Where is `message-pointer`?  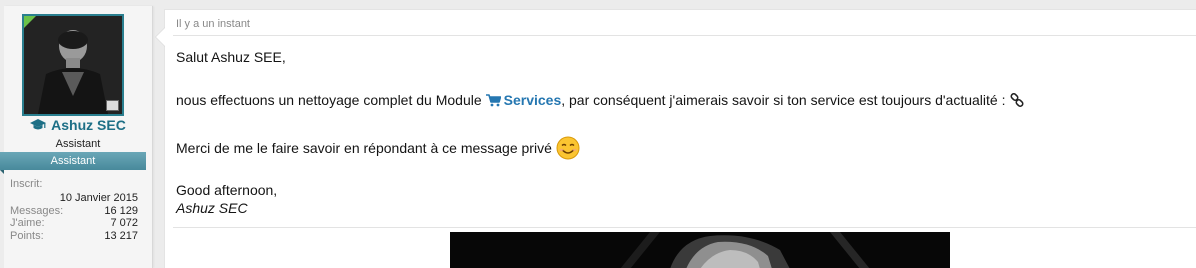
message-pointer is located at coordinates (160, 37).